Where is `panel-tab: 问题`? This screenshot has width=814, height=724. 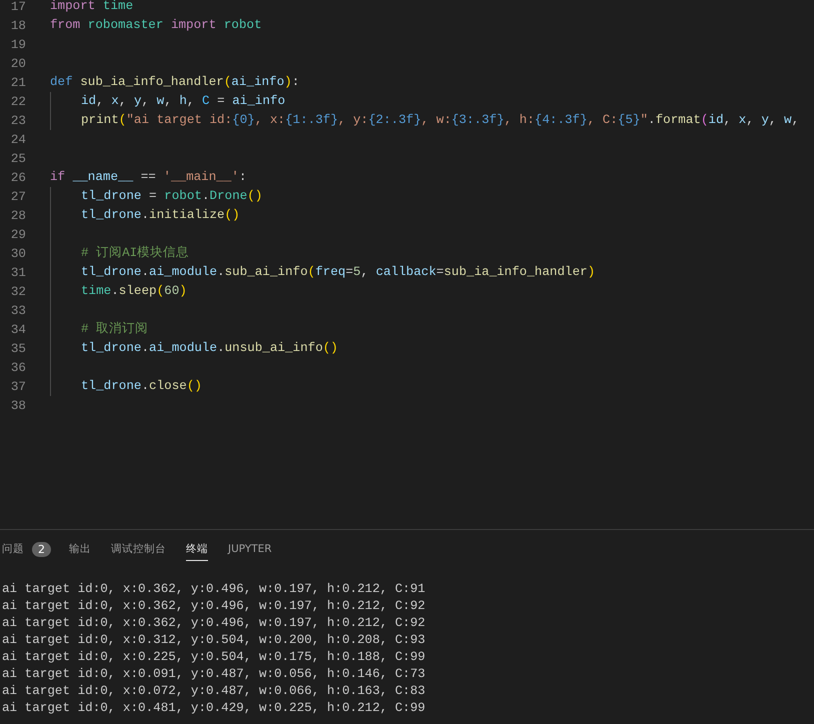
panel-tab: 问题 is located at coordinates (13, 549).